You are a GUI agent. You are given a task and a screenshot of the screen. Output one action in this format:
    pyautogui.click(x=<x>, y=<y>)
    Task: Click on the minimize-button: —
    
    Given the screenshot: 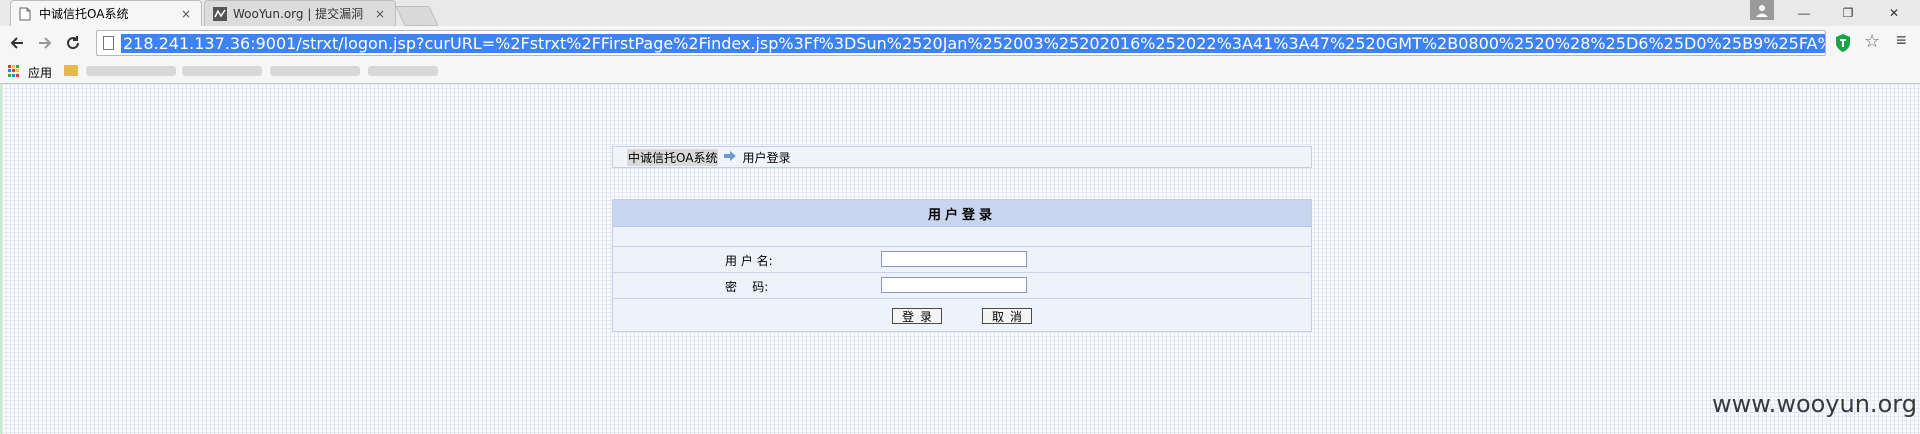 What is the action you would take?
    pyautogui.click(x=1804, y=13)
    